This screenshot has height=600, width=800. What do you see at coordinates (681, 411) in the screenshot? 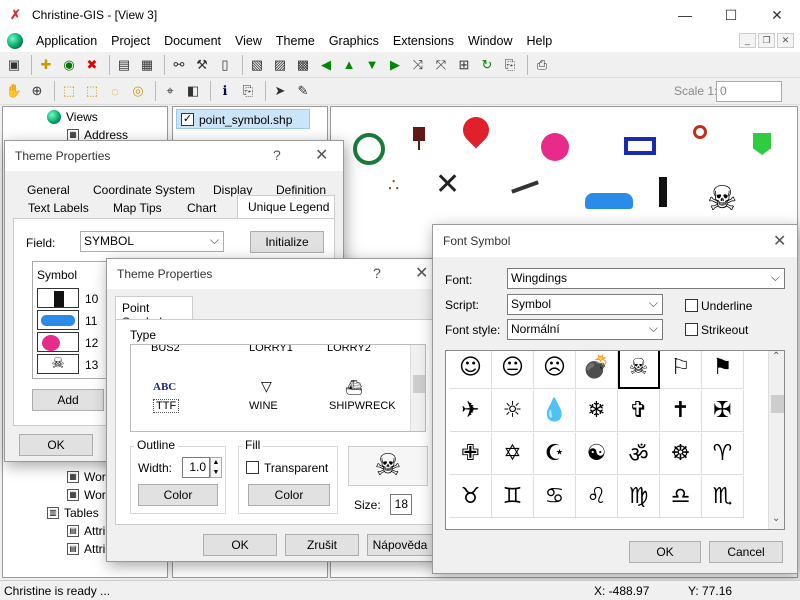
I see `glyph-cell: ✝` at bounding box center [681, 411].